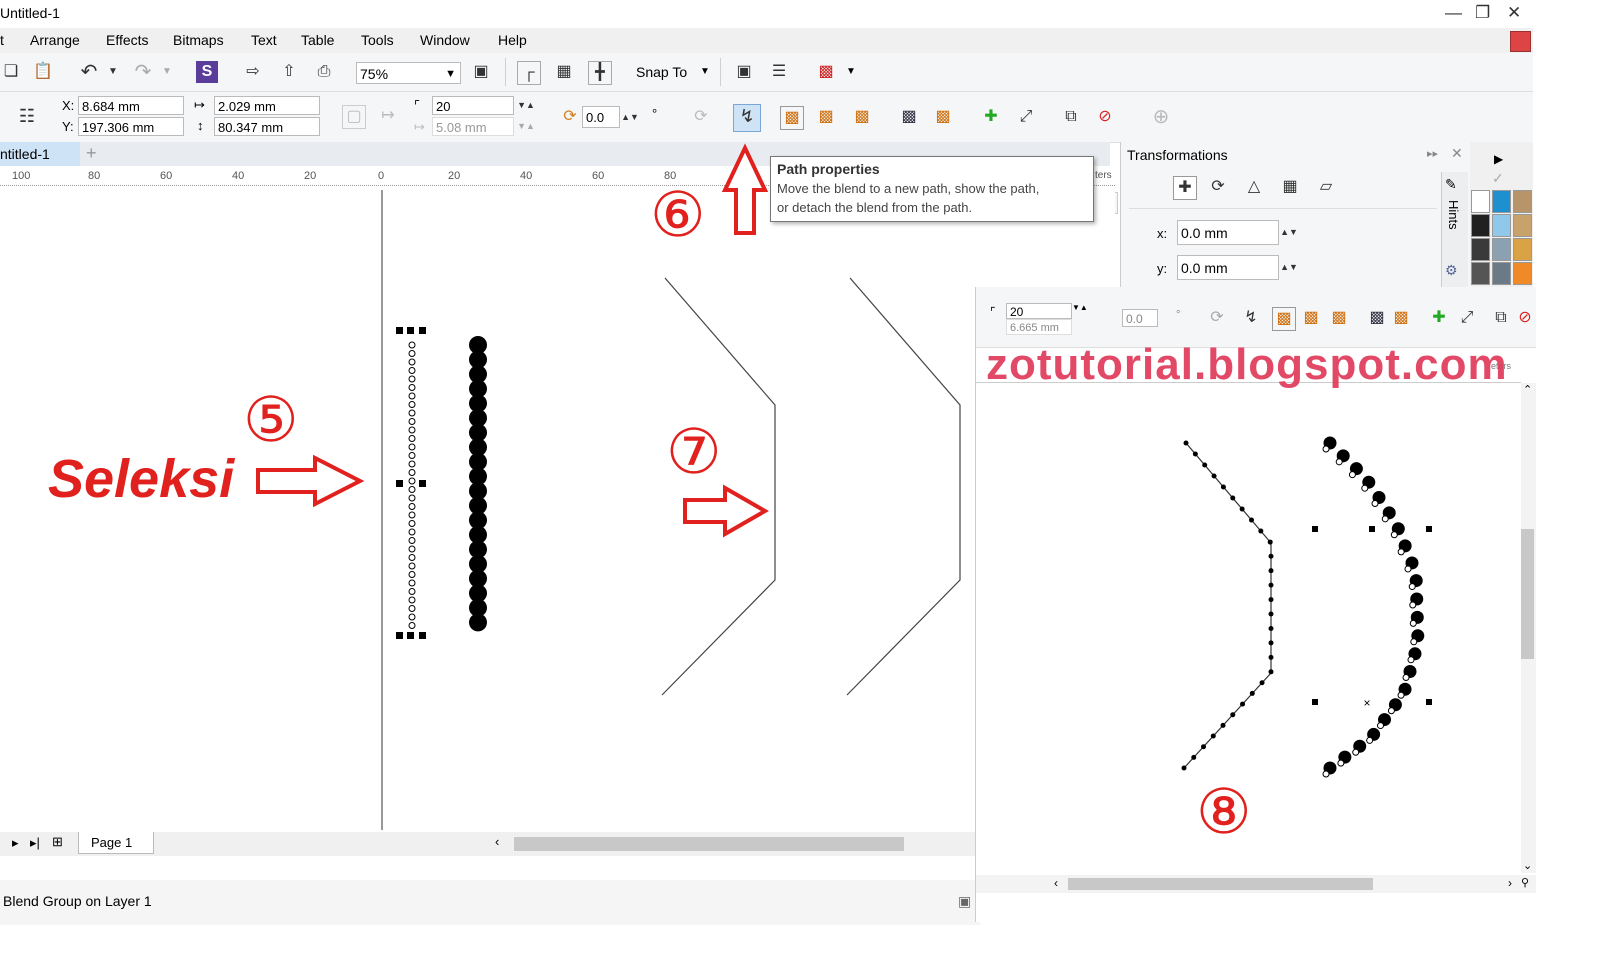 The width and height of the screenshot is (1600, 978). Describe the element at coordinates (473, 105) in the screenshot. I see `blend-steps-field: 20` at that location.